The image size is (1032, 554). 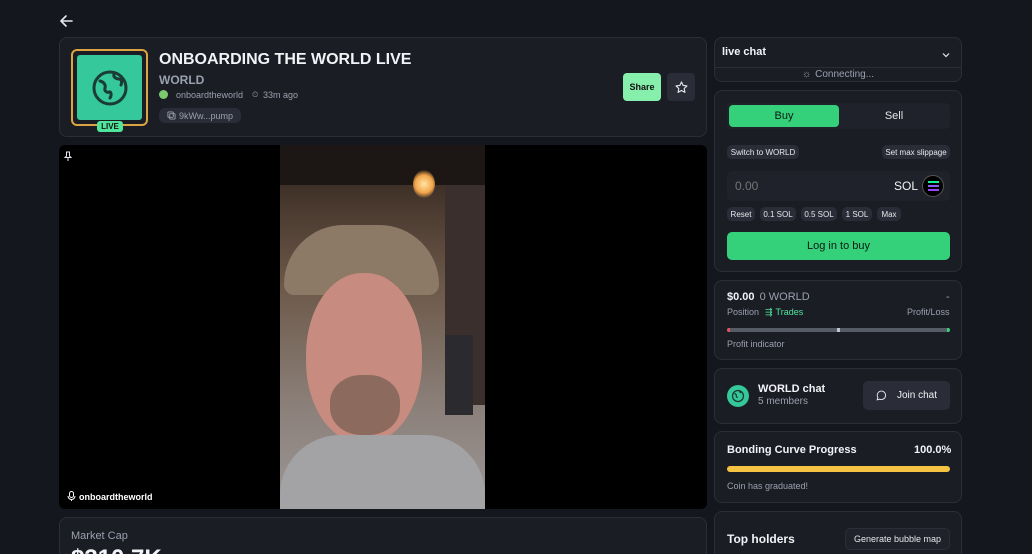 I want to click on tab-buy: Buy, so click(x=784, y=116).